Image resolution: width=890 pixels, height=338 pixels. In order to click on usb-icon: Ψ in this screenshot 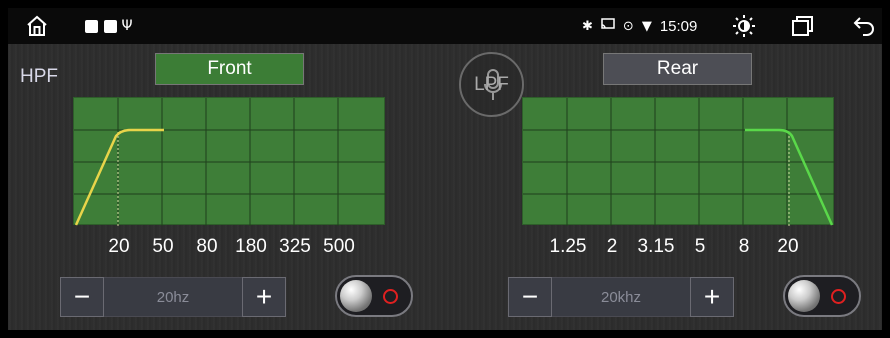, I will do `click(127, 26)`.